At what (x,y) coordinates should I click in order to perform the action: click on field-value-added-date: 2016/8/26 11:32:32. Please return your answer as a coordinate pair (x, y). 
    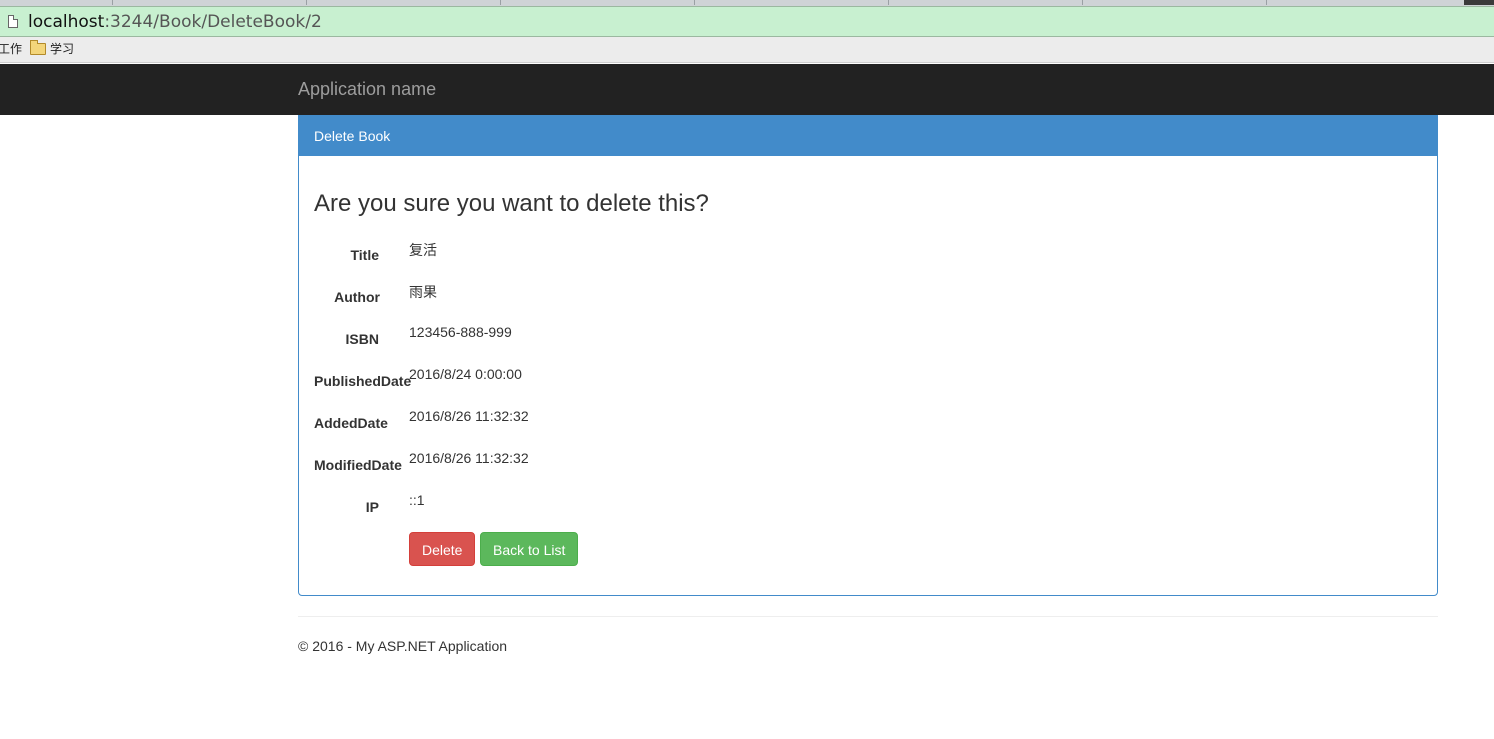
    Looking at the image, I should click on (469, 416).